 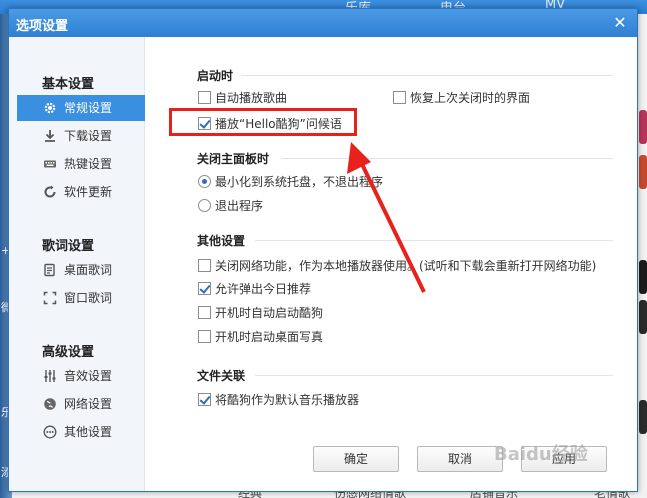 I want to click on watermark: Baidu经验, so click(x=541, y=454).